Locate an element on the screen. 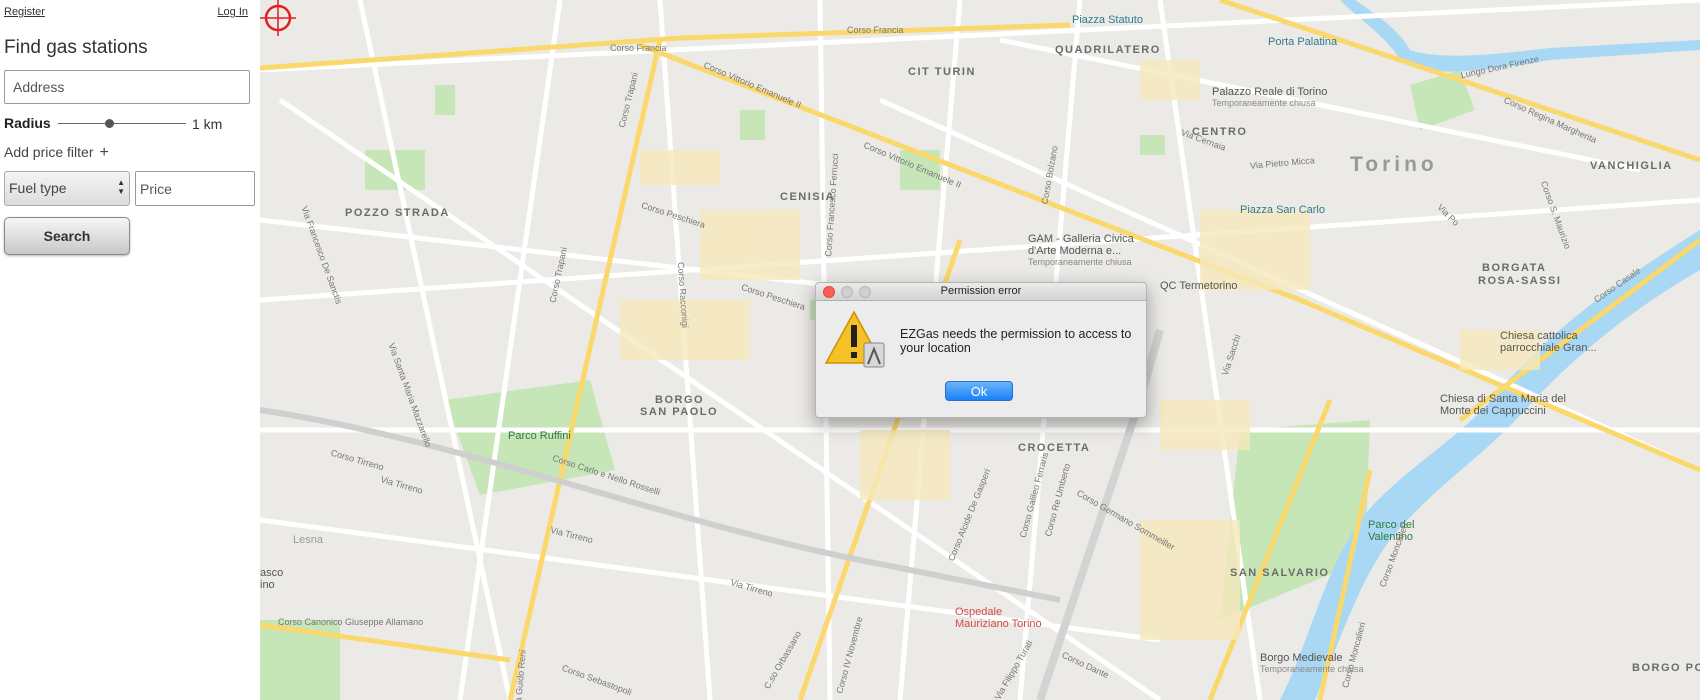  fuel-type-value: Fuel type is located at coordinates (38, 188).